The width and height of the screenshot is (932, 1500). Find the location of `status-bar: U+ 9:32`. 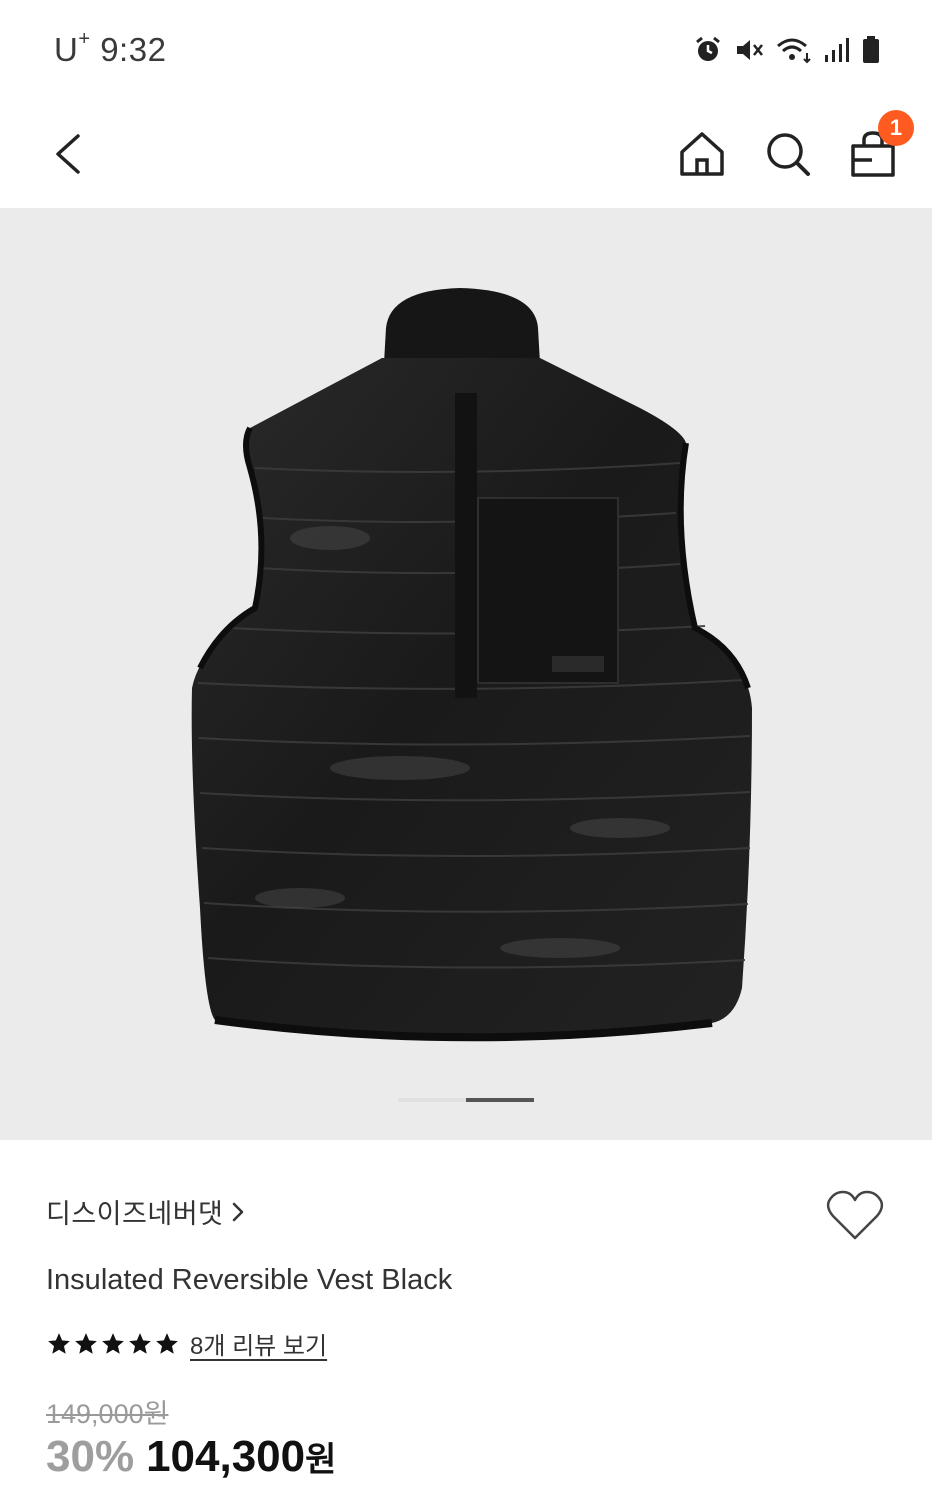

status-bar: U+ 9:32 is located at coordinates (466, 50).